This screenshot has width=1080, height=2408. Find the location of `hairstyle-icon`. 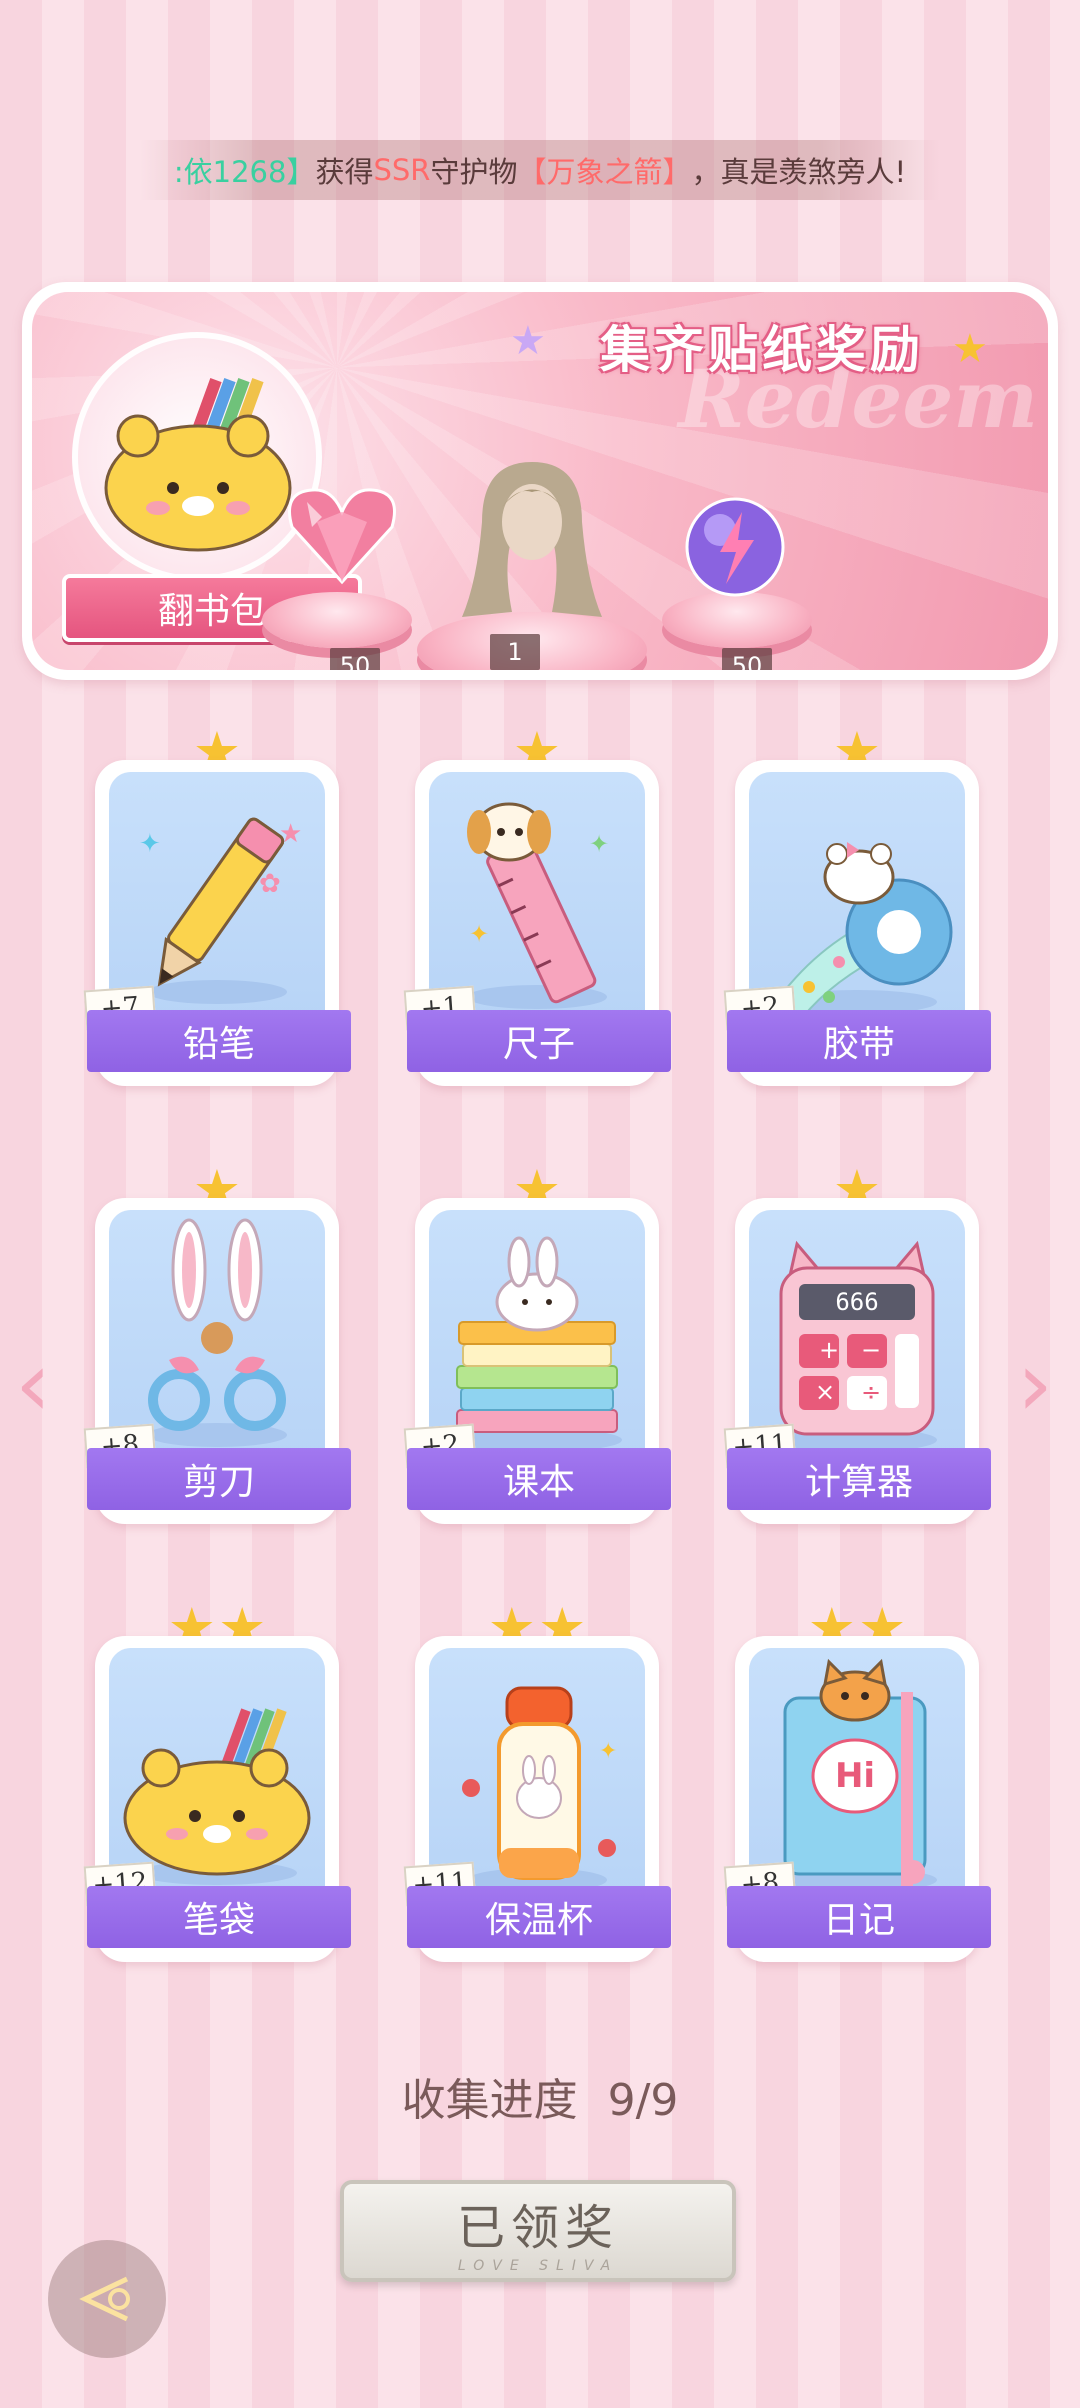

hairstyle-icon is located at coordinates (532, 539).